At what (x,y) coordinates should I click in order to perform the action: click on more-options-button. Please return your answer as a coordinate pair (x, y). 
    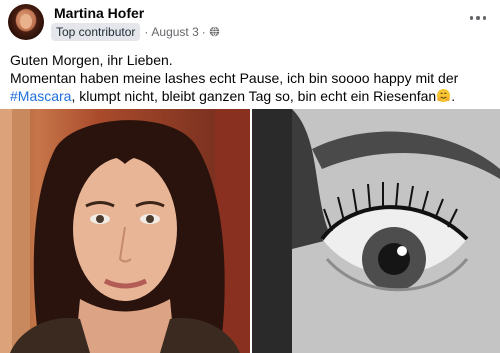
    Looking at the image, I should click on (478, 18).